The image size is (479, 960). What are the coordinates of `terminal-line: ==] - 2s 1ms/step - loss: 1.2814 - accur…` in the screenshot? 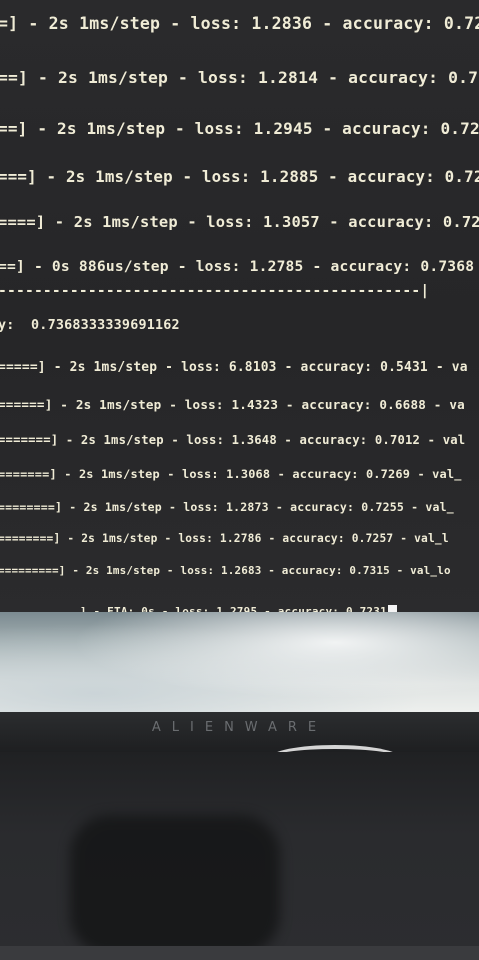 It's located at (239, 77).